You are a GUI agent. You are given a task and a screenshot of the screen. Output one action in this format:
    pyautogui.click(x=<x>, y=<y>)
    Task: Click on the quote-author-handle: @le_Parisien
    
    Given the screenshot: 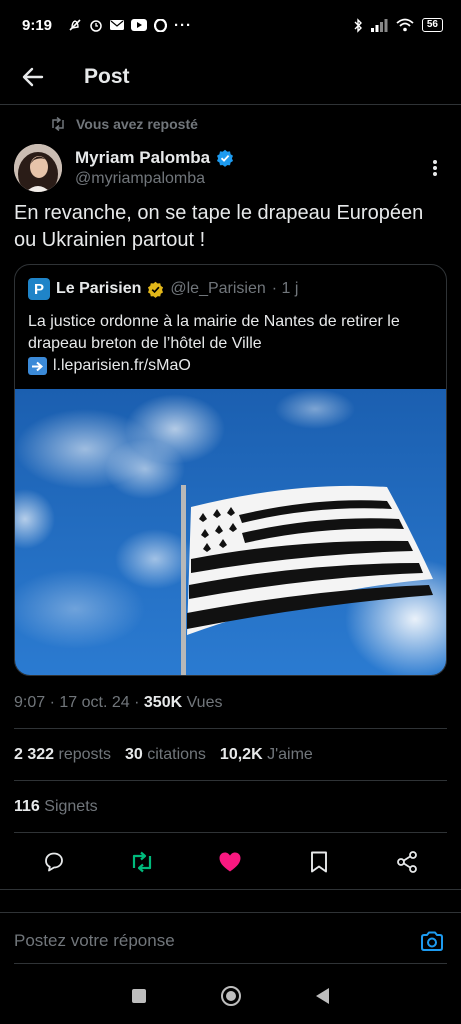 What is the action you would take?
    pyautogui.click(x=218, y=288)
    